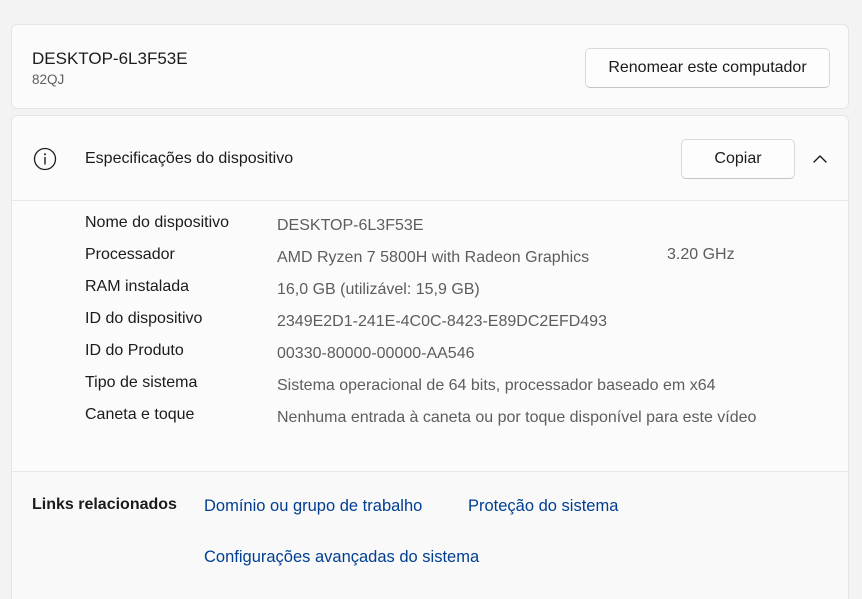 The width and height of the screenshot is (862, 599). What do you see at coordinates (110, 58) in the screenshot?
I see `device-name: DESKTOP-6L3F53E` at bounding box center [110, 58].